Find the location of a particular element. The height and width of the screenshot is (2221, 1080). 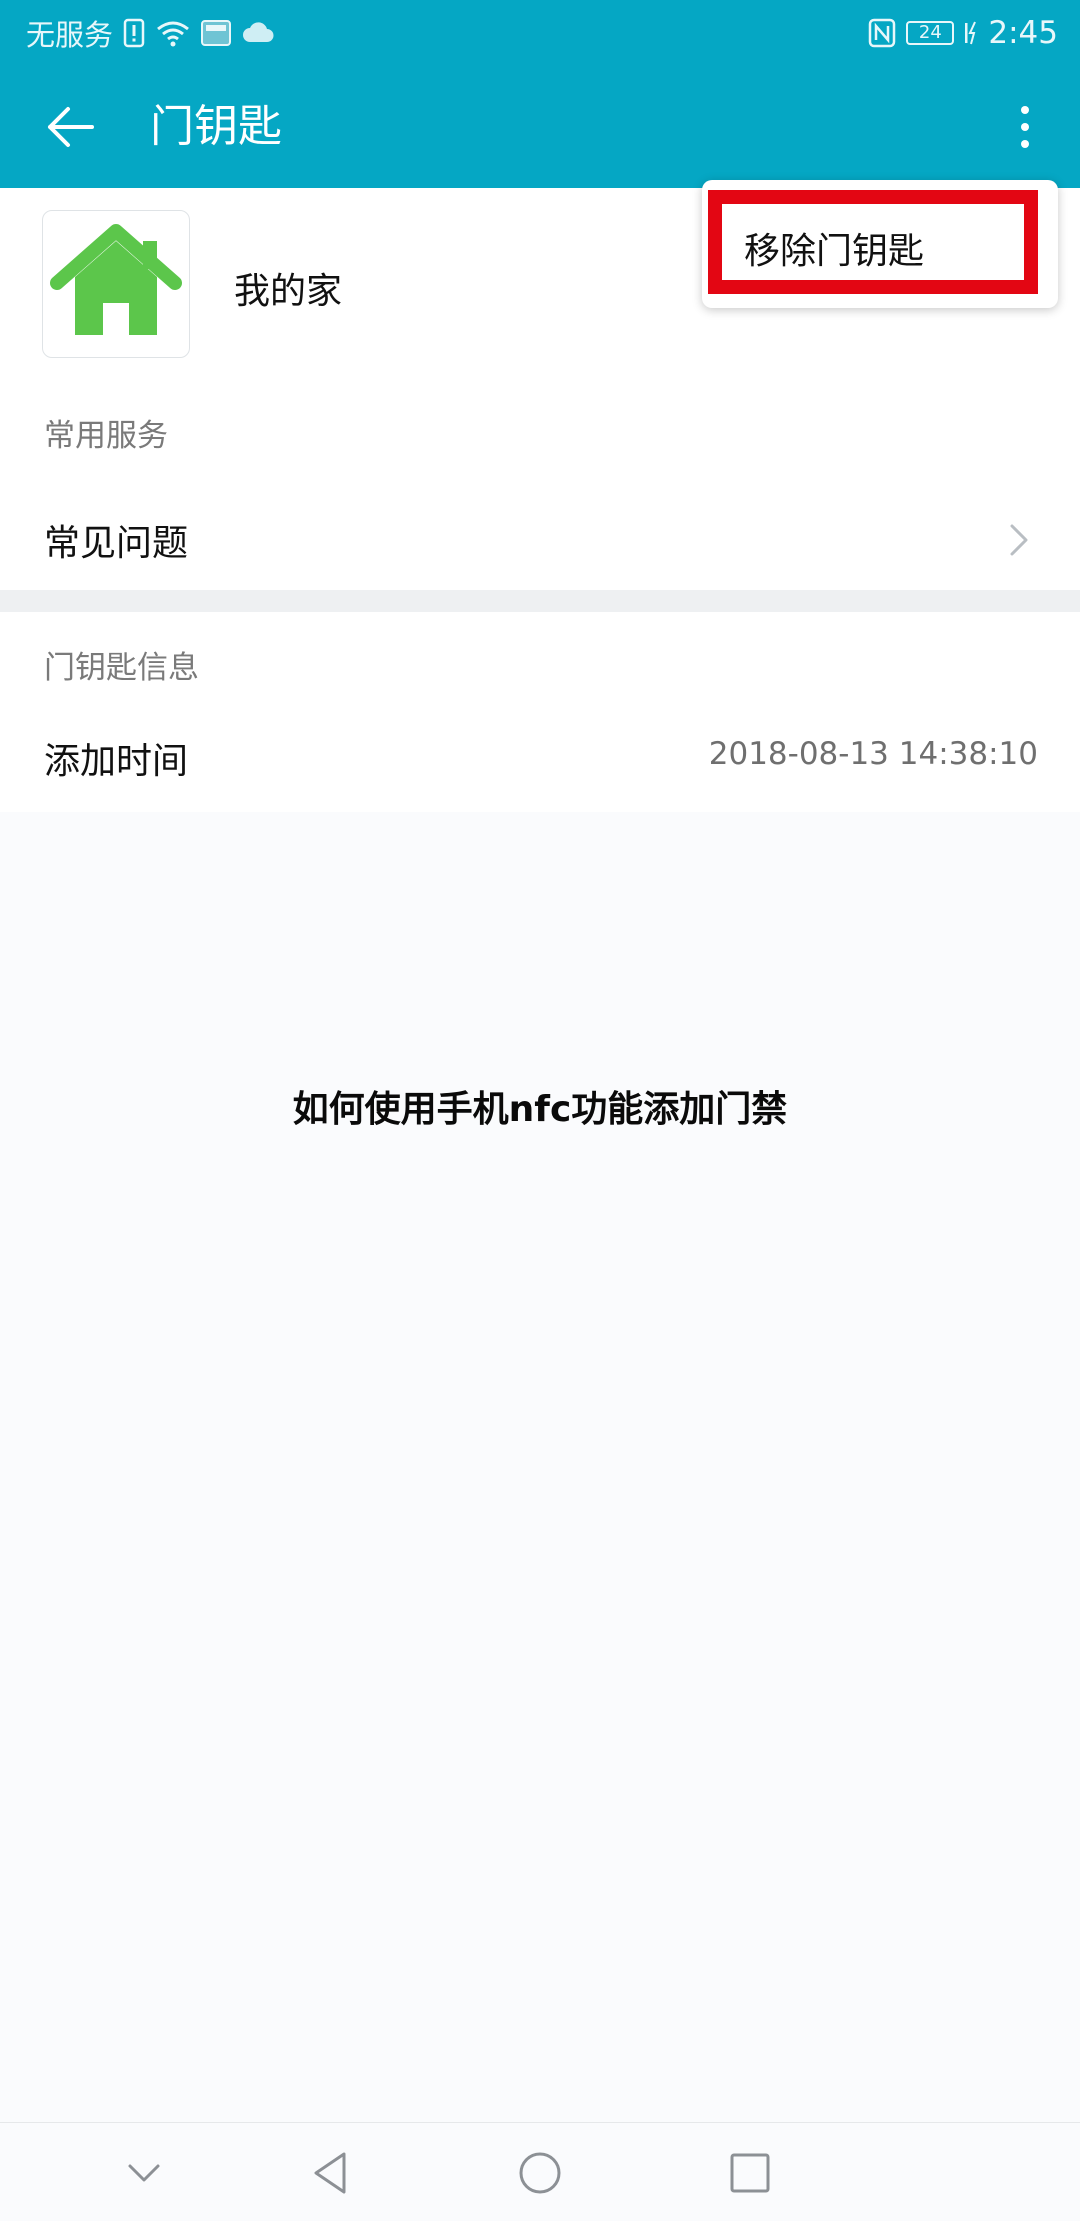

page-title: 门钥匙 is located at coordinates (216, 126).